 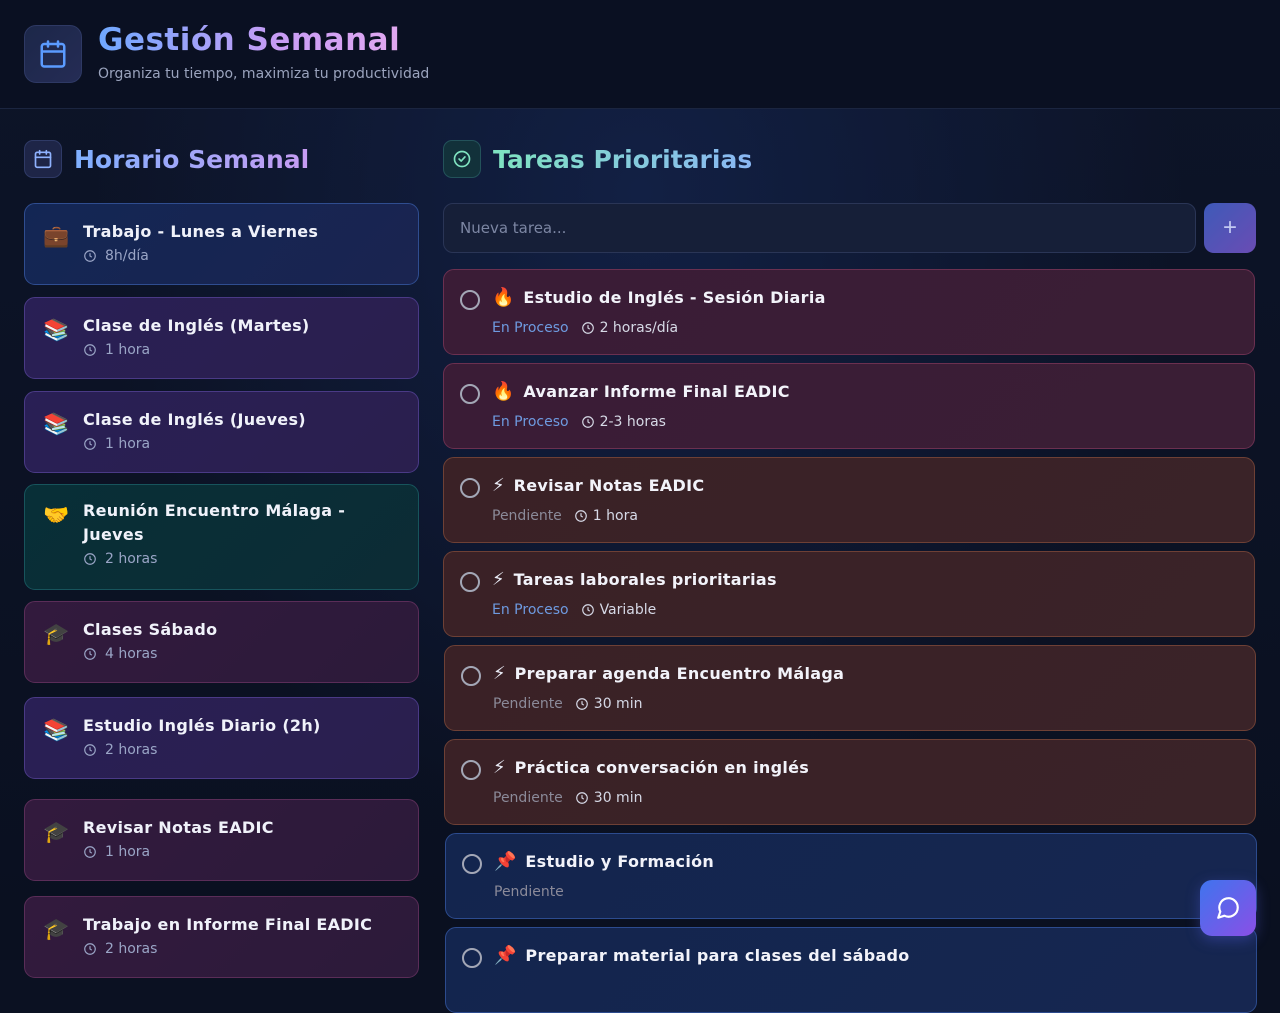 I want to click on chat-bubble-icon, so click(x=1228, y=908).